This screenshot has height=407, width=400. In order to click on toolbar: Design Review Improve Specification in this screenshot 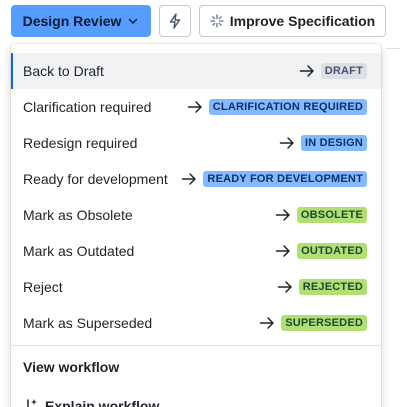, I will do `click(200, 22)`.